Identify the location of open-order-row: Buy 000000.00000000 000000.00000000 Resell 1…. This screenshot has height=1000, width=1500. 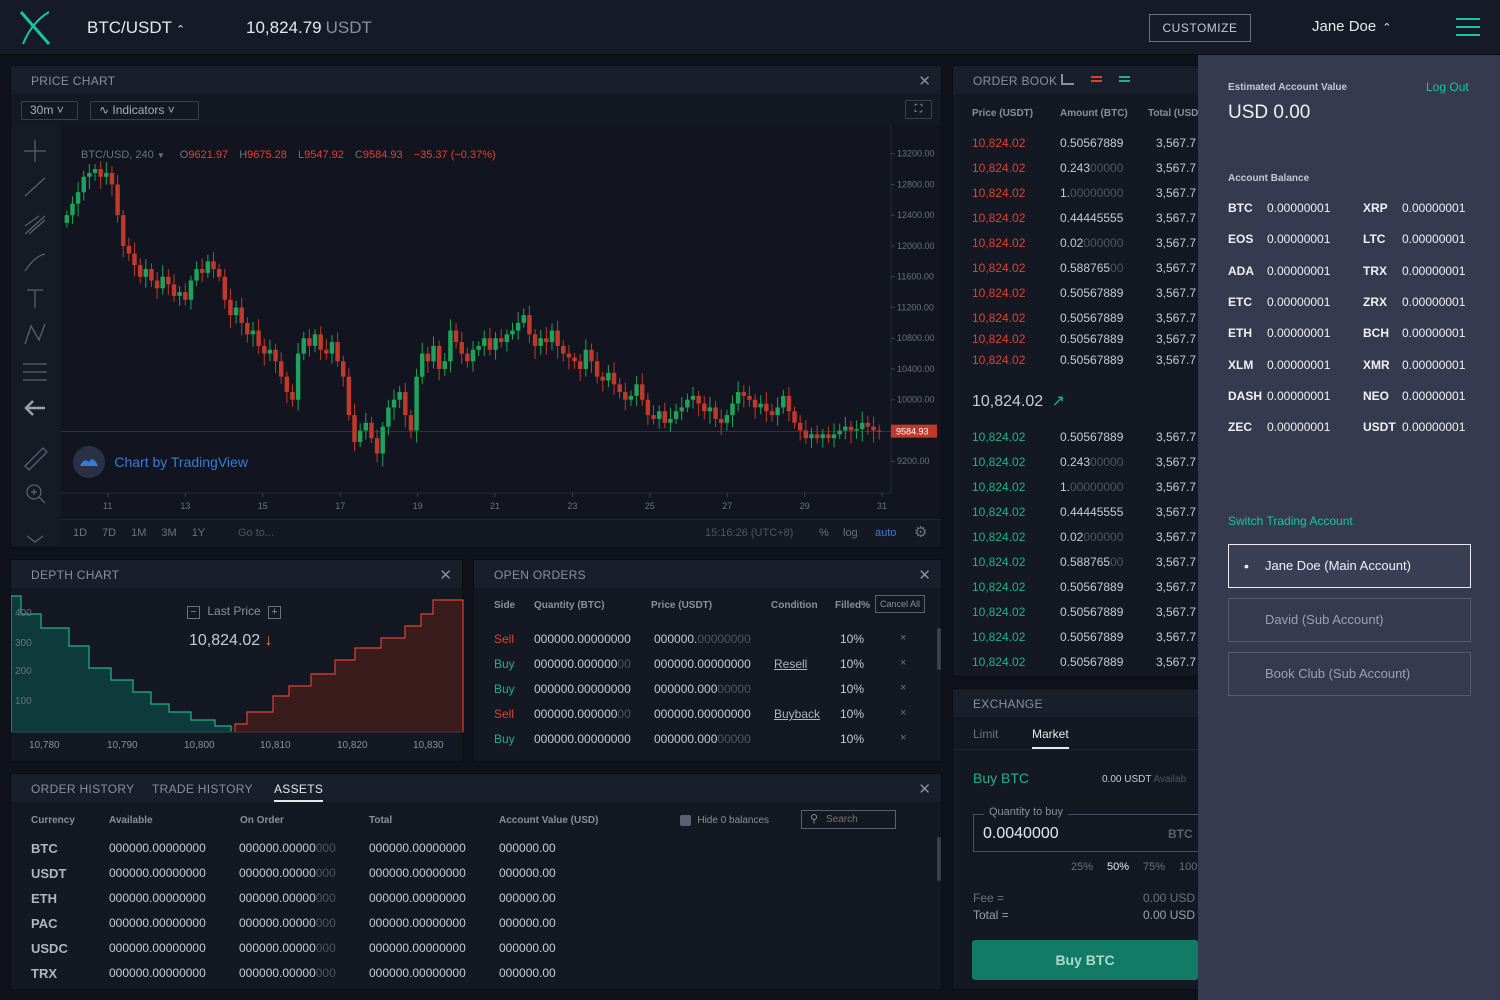
(704, 665).